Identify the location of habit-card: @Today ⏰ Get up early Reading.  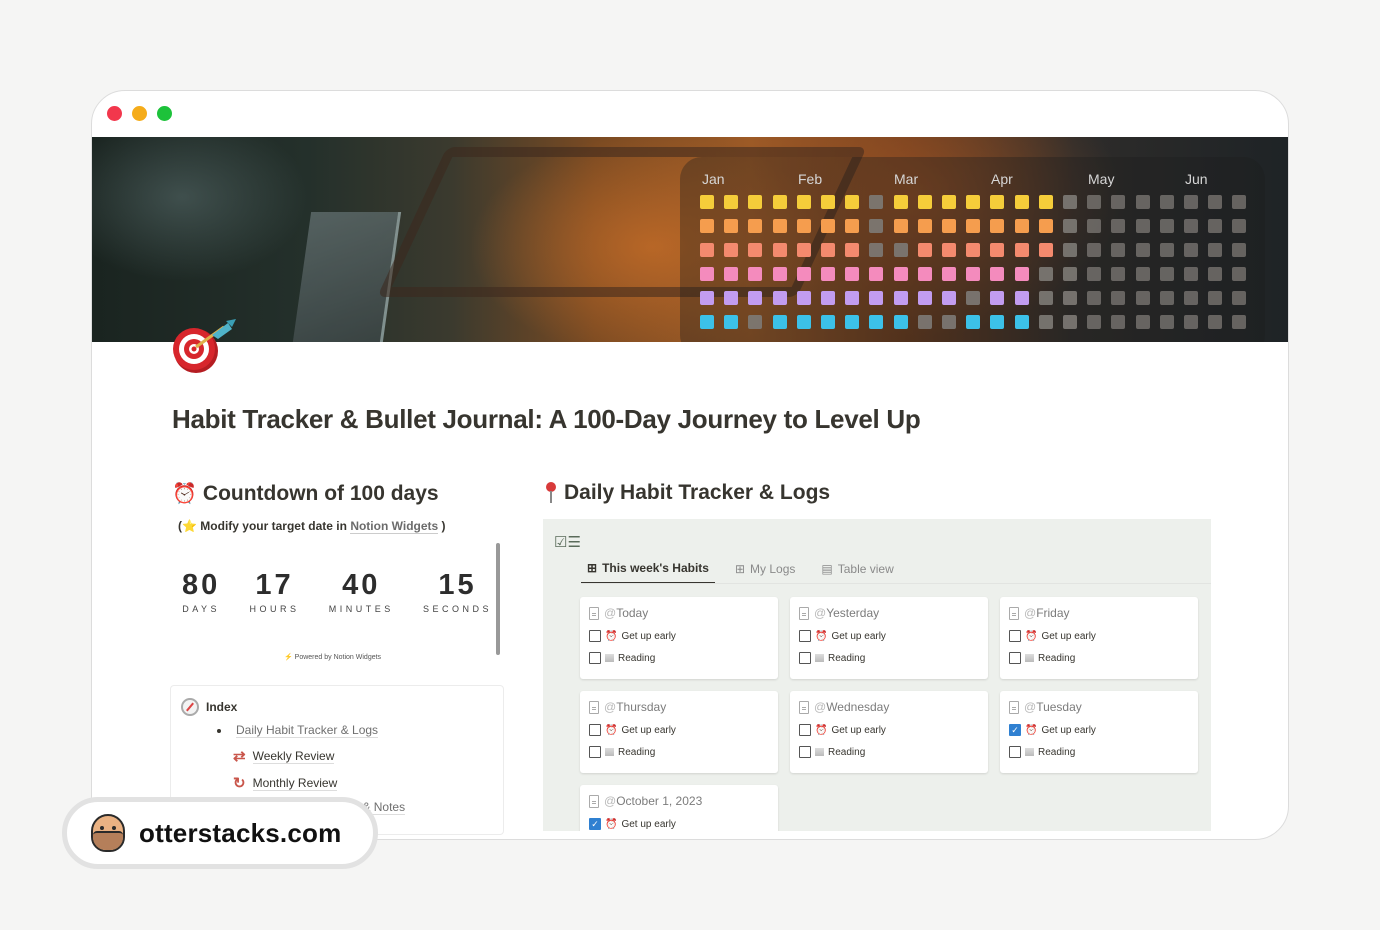
(679, 638).